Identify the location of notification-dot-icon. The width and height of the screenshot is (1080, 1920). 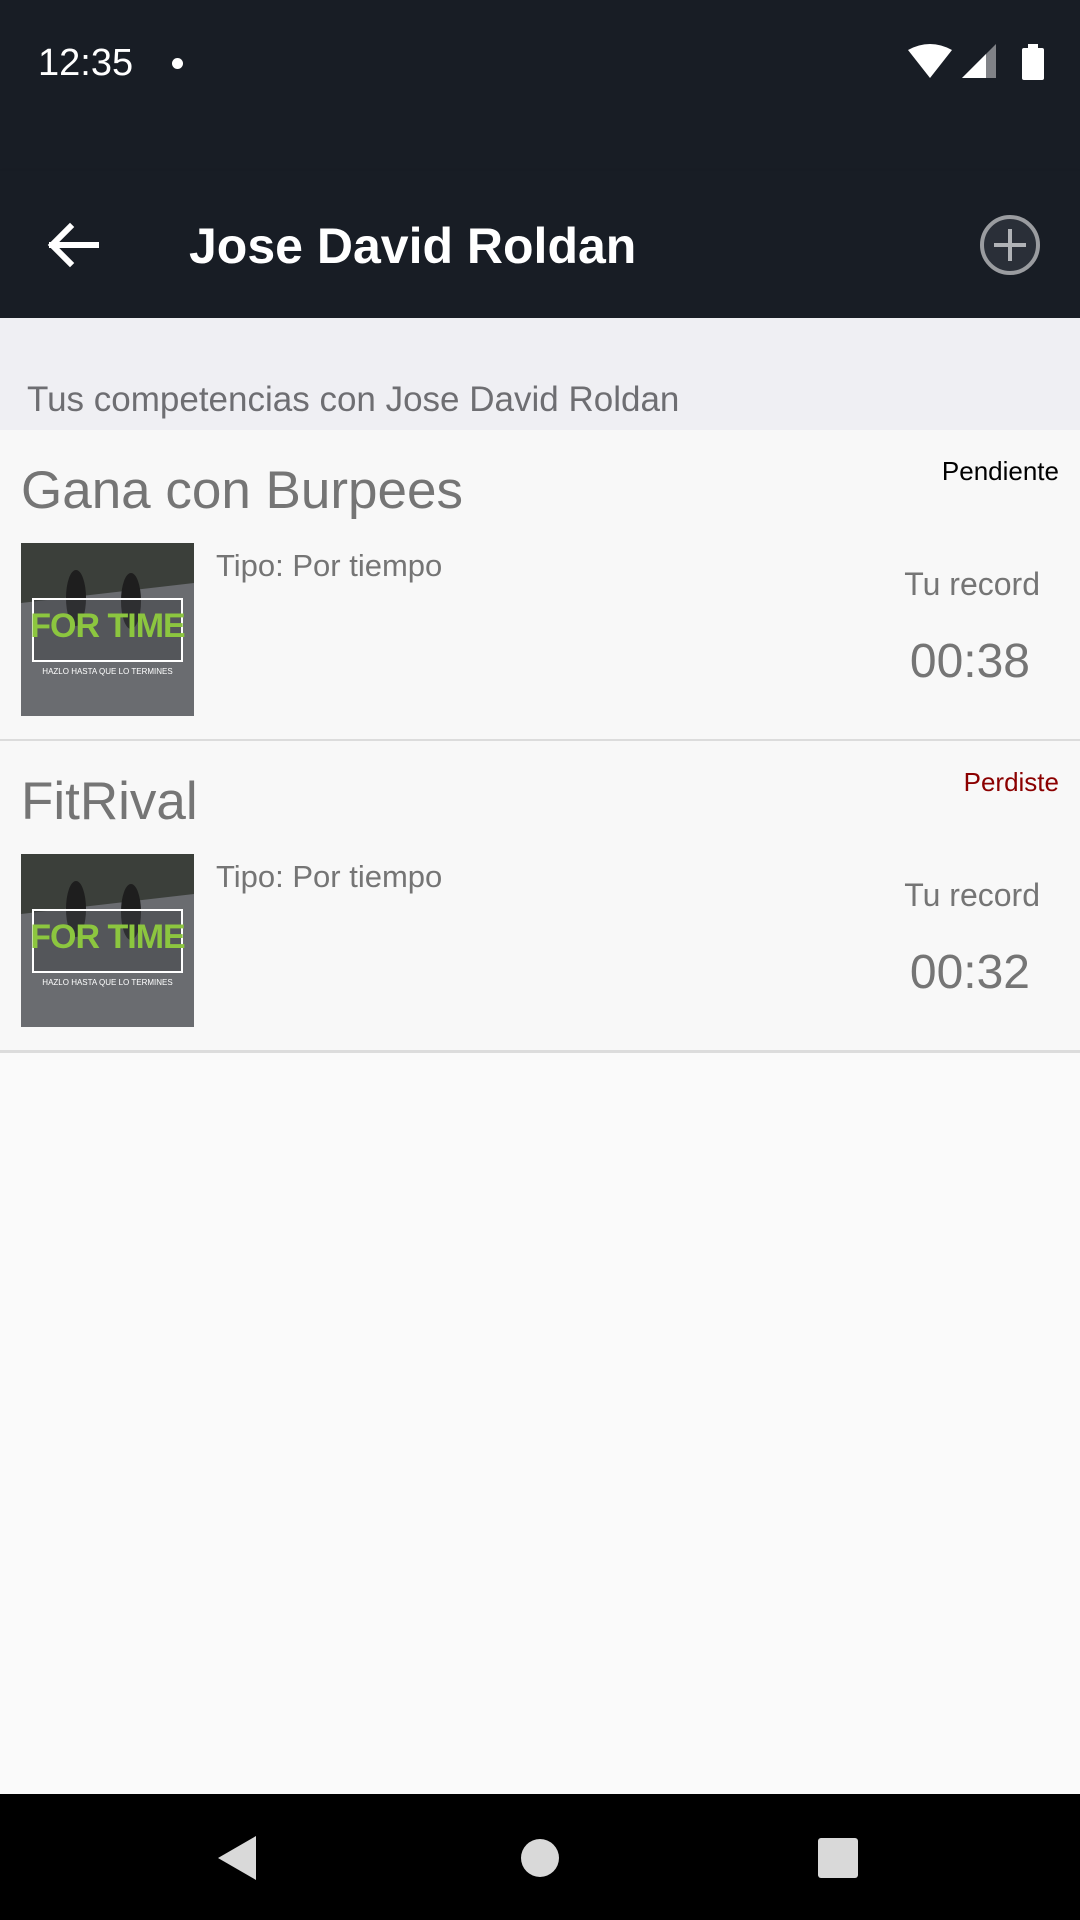
(177, 63).